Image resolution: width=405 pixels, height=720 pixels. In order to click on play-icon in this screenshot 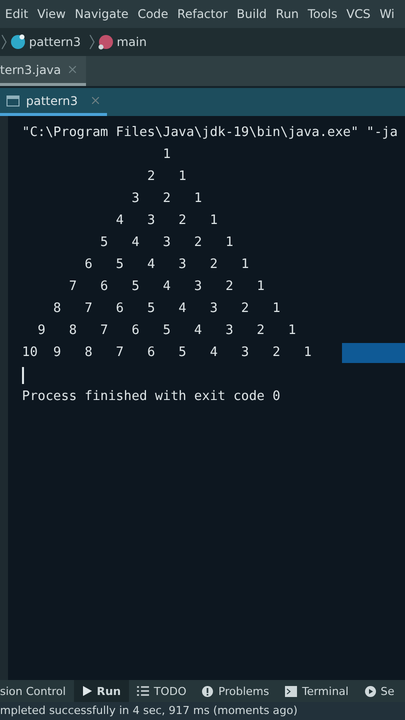, I will do `click(87, 691)`.